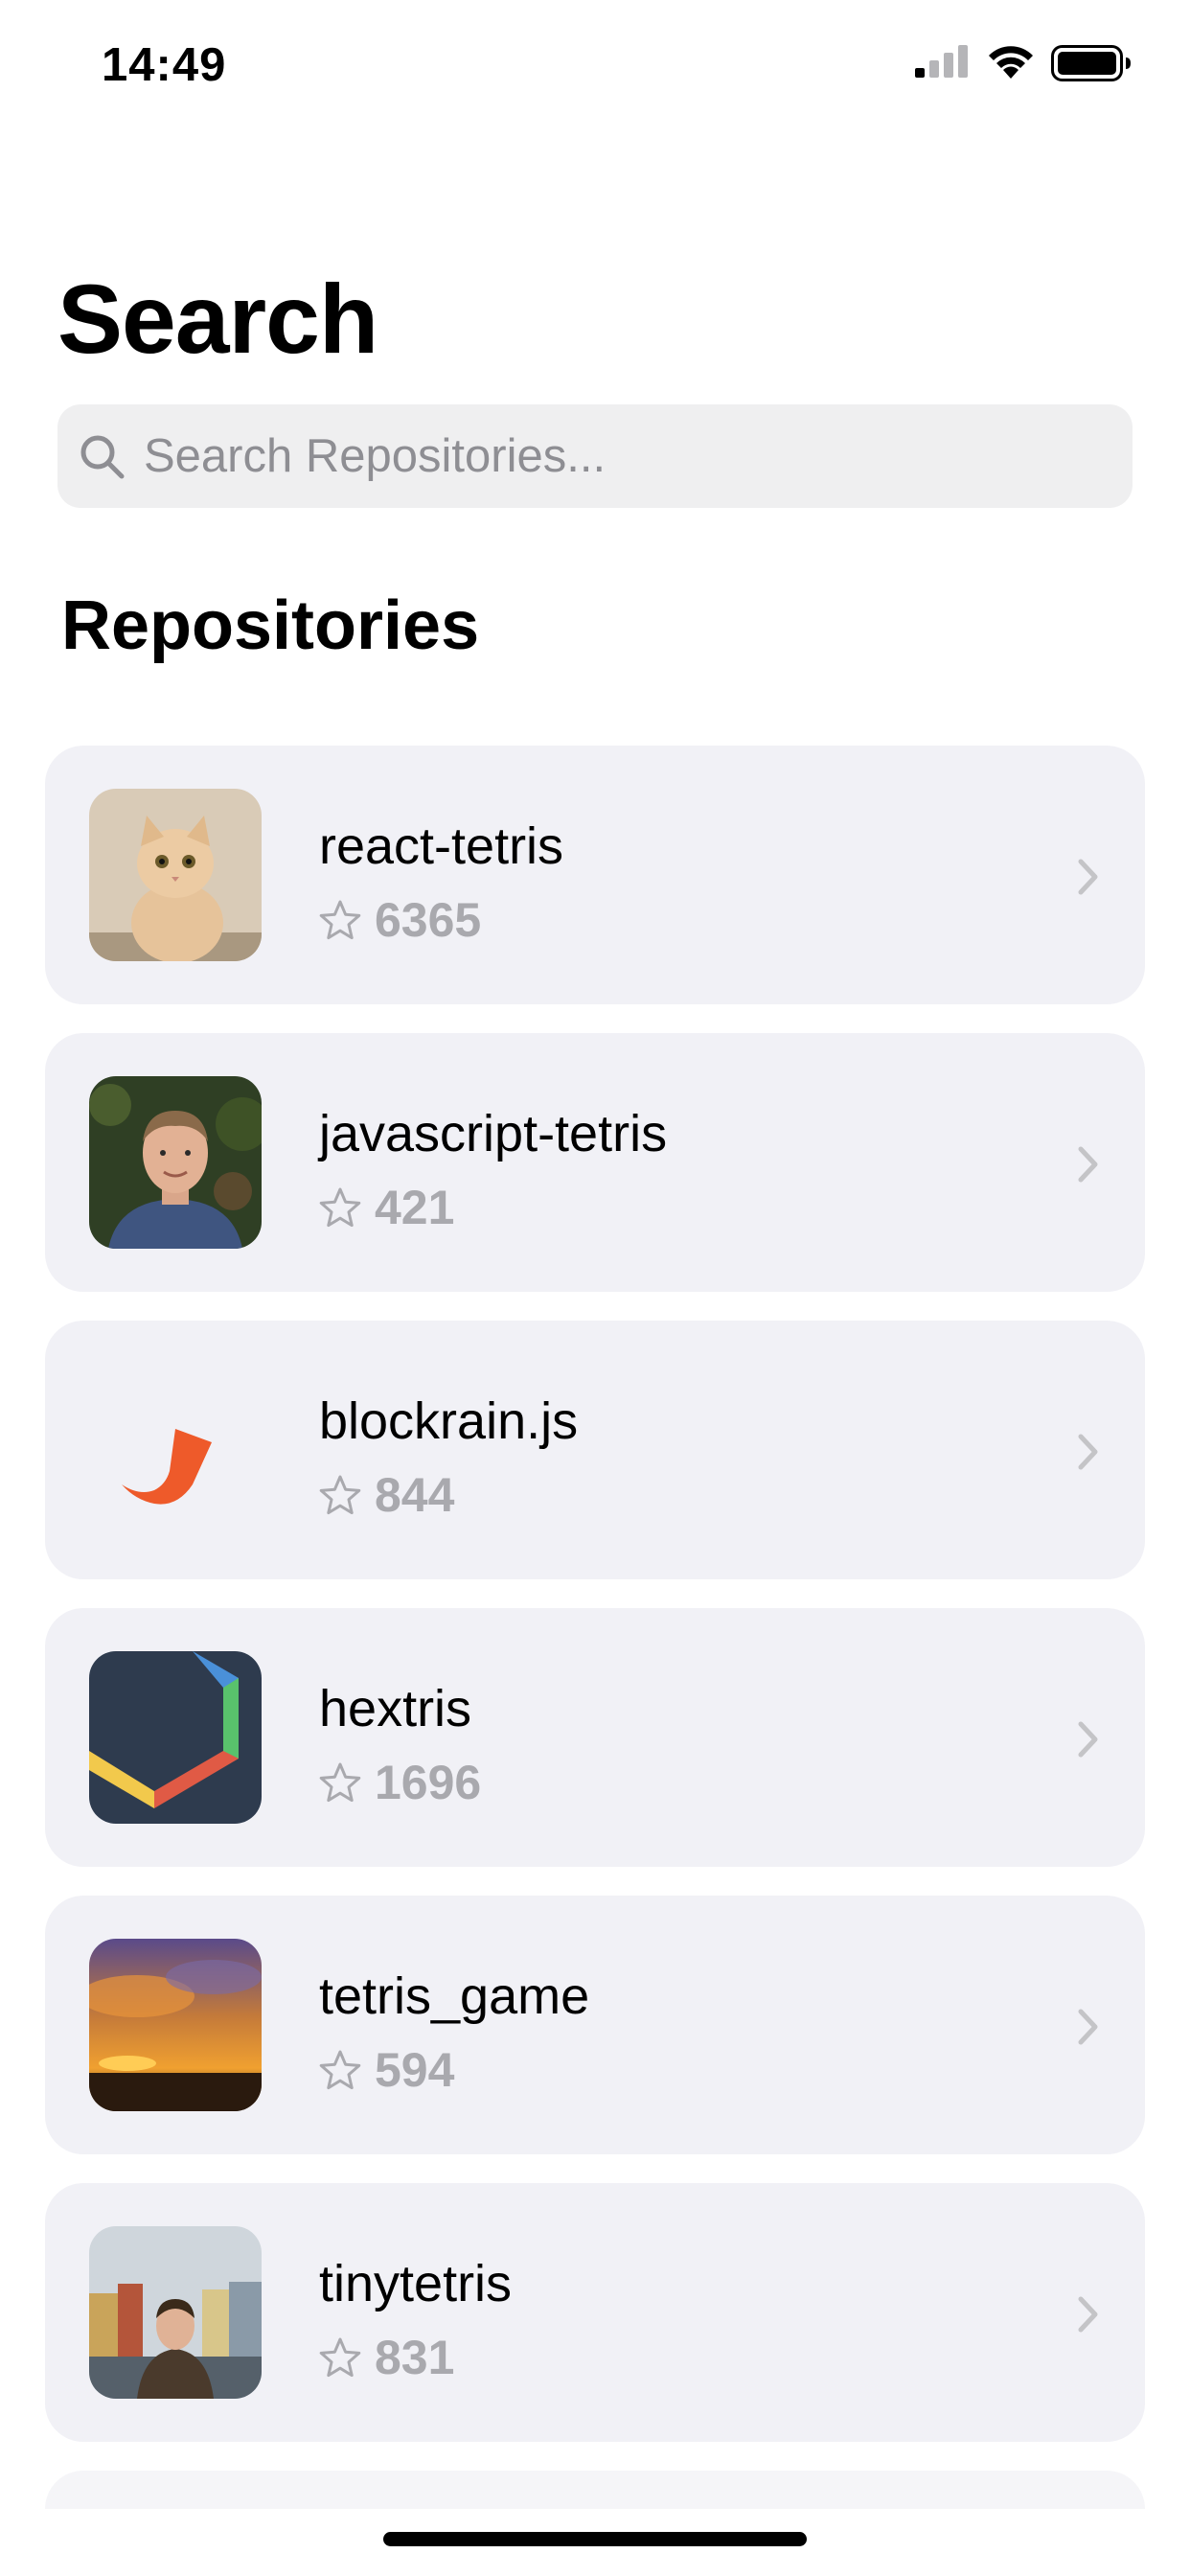 Image resolution: width=1190 pixels, height=2576 pixels. Describe the element at coordinates (175, 1162) in the screenshot. I see `person-avatar` at that location.